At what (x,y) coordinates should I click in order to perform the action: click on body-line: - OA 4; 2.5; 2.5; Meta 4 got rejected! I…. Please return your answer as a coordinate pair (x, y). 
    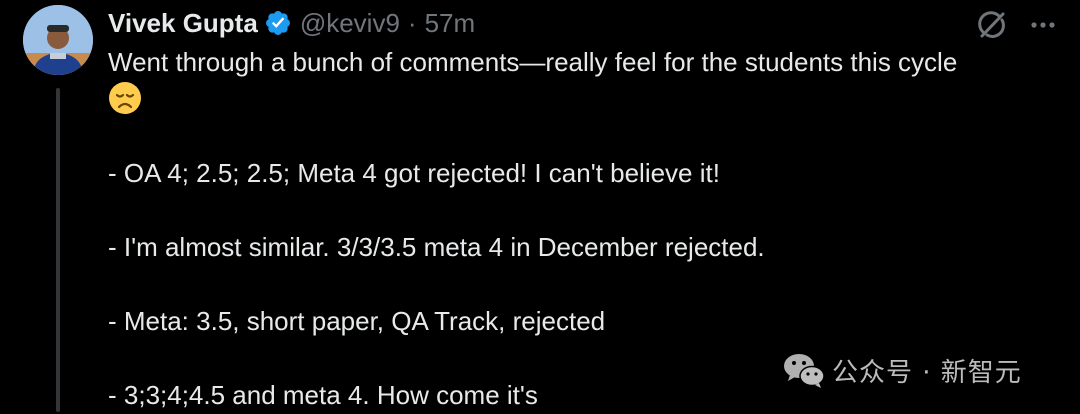
    Looking at the image, I should click on (414, 173).